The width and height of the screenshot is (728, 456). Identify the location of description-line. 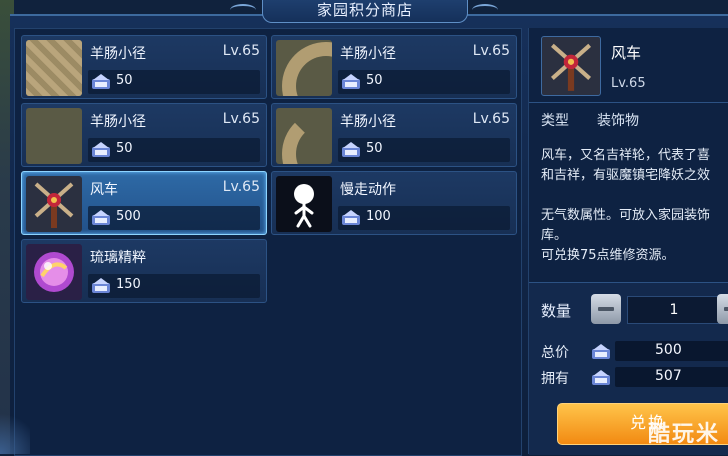
(634, 196).